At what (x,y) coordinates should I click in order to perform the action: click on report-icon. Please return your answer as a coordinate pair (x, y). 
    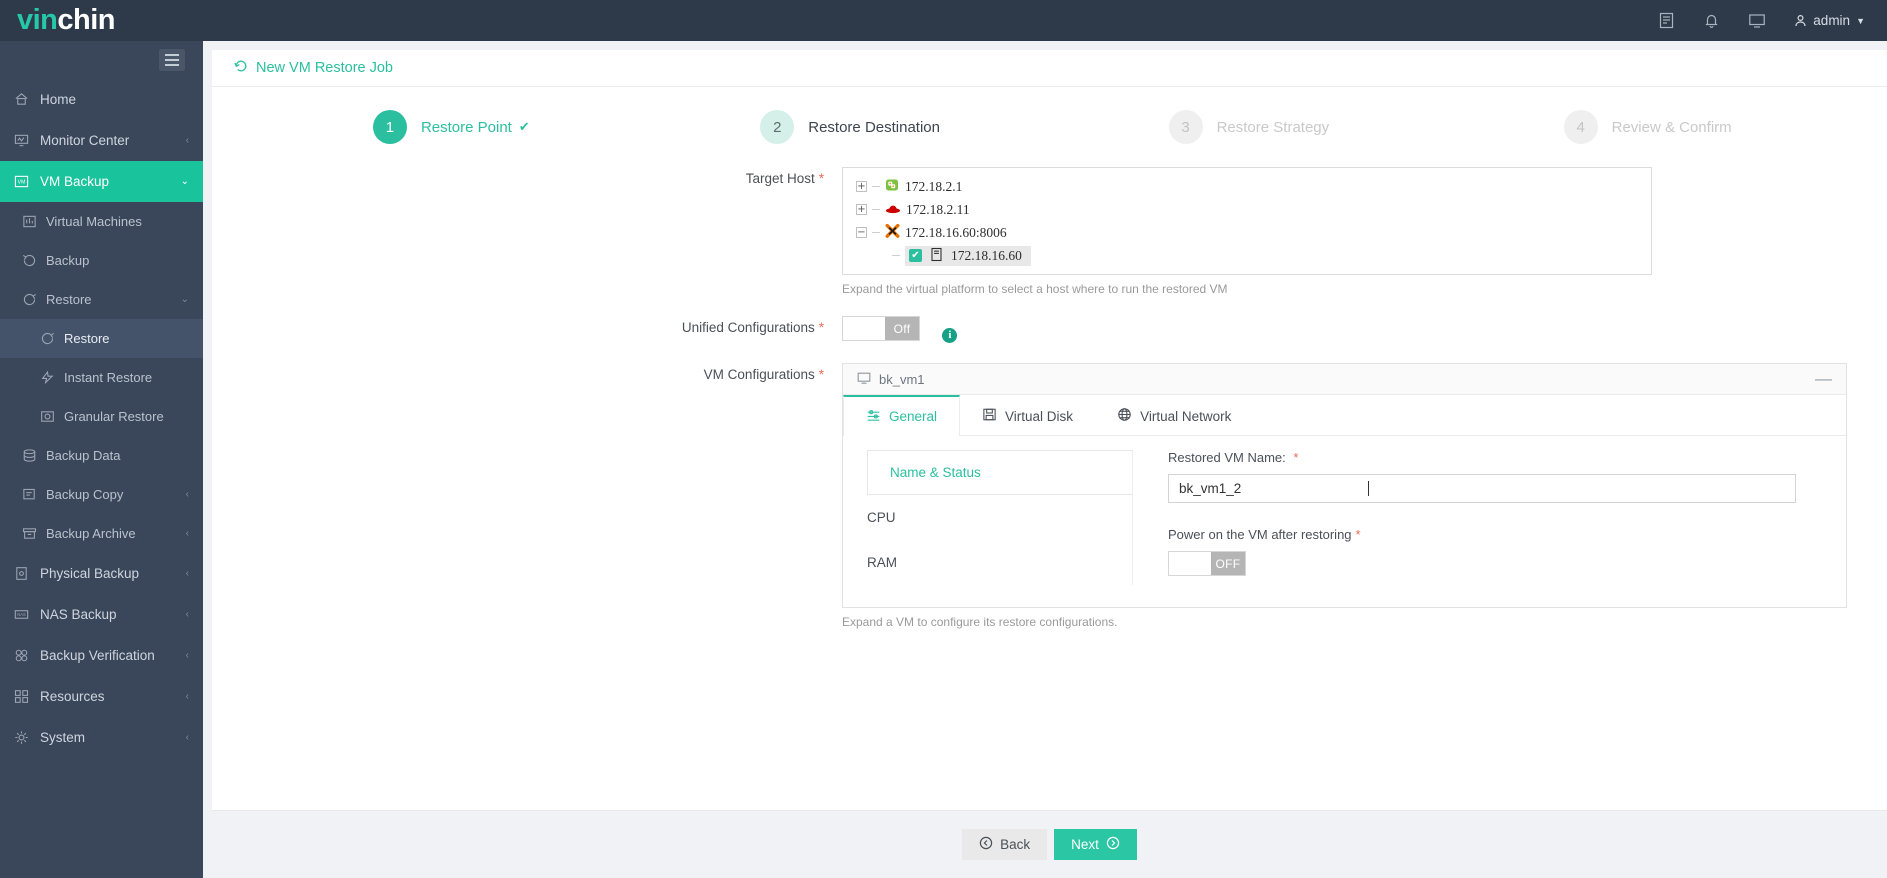
    Looking at the image, I should click on (1666, 20).